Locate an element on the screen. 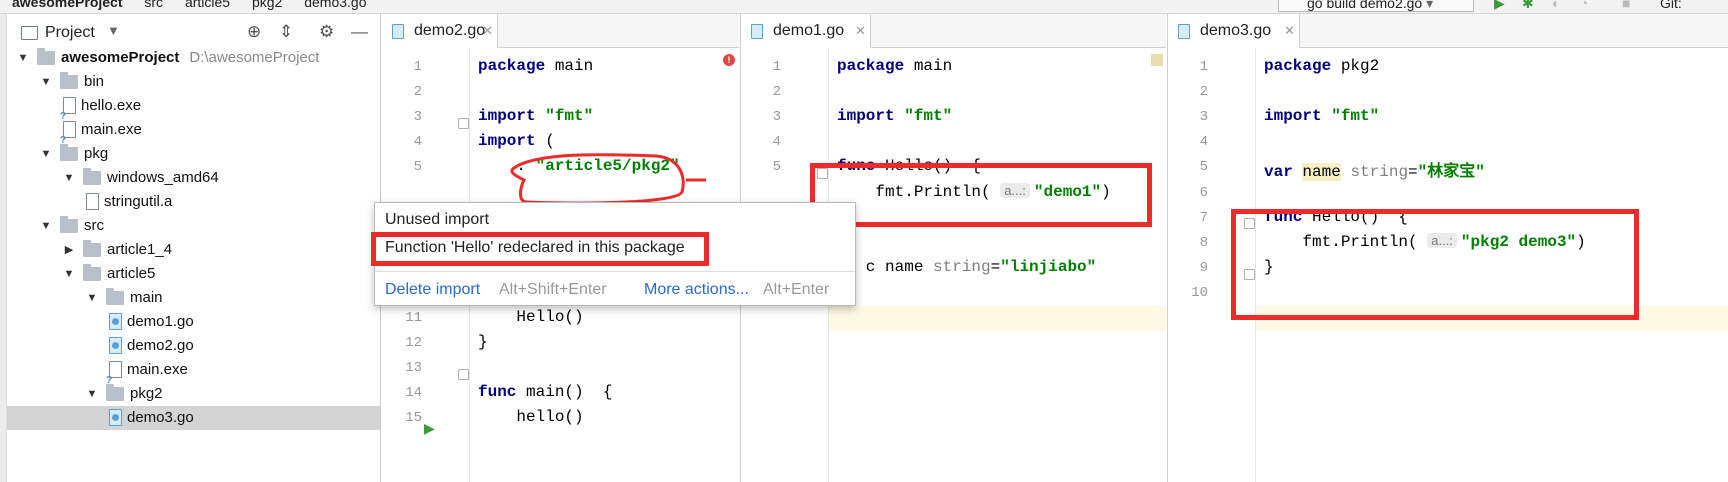 The height and width of the screenshot is (482, 1728). tab-label: demo3.go is located at coordinates (1236, 30).